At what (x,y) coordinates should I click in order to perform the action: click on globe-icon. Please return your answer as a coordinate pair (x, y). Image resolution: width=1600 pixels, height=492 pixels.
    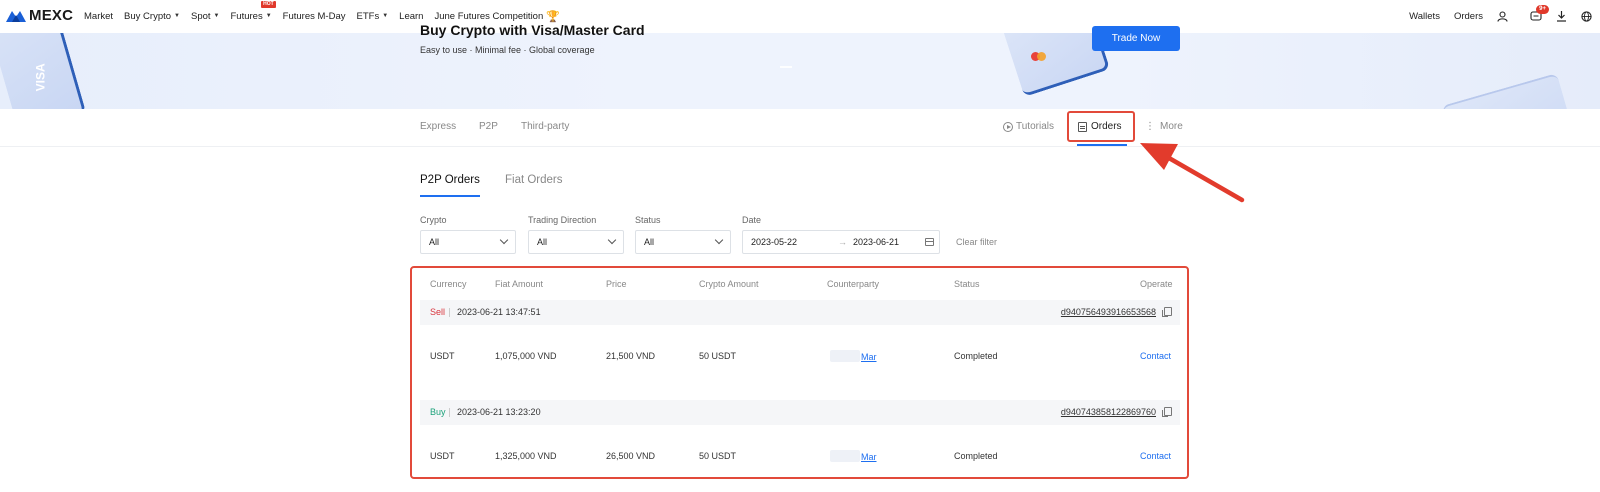
    Looking at the image, I should click on (1586, 16).